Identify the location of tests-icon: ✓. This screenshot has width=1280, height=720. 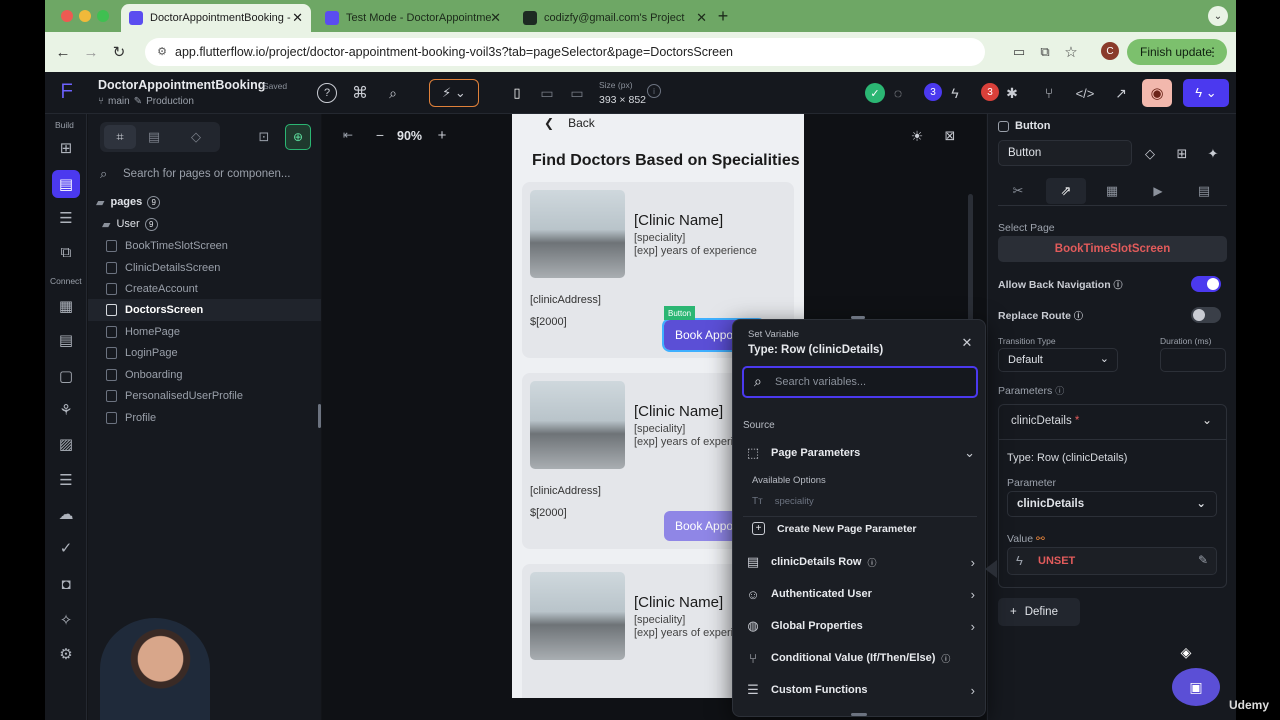
(66, 548).